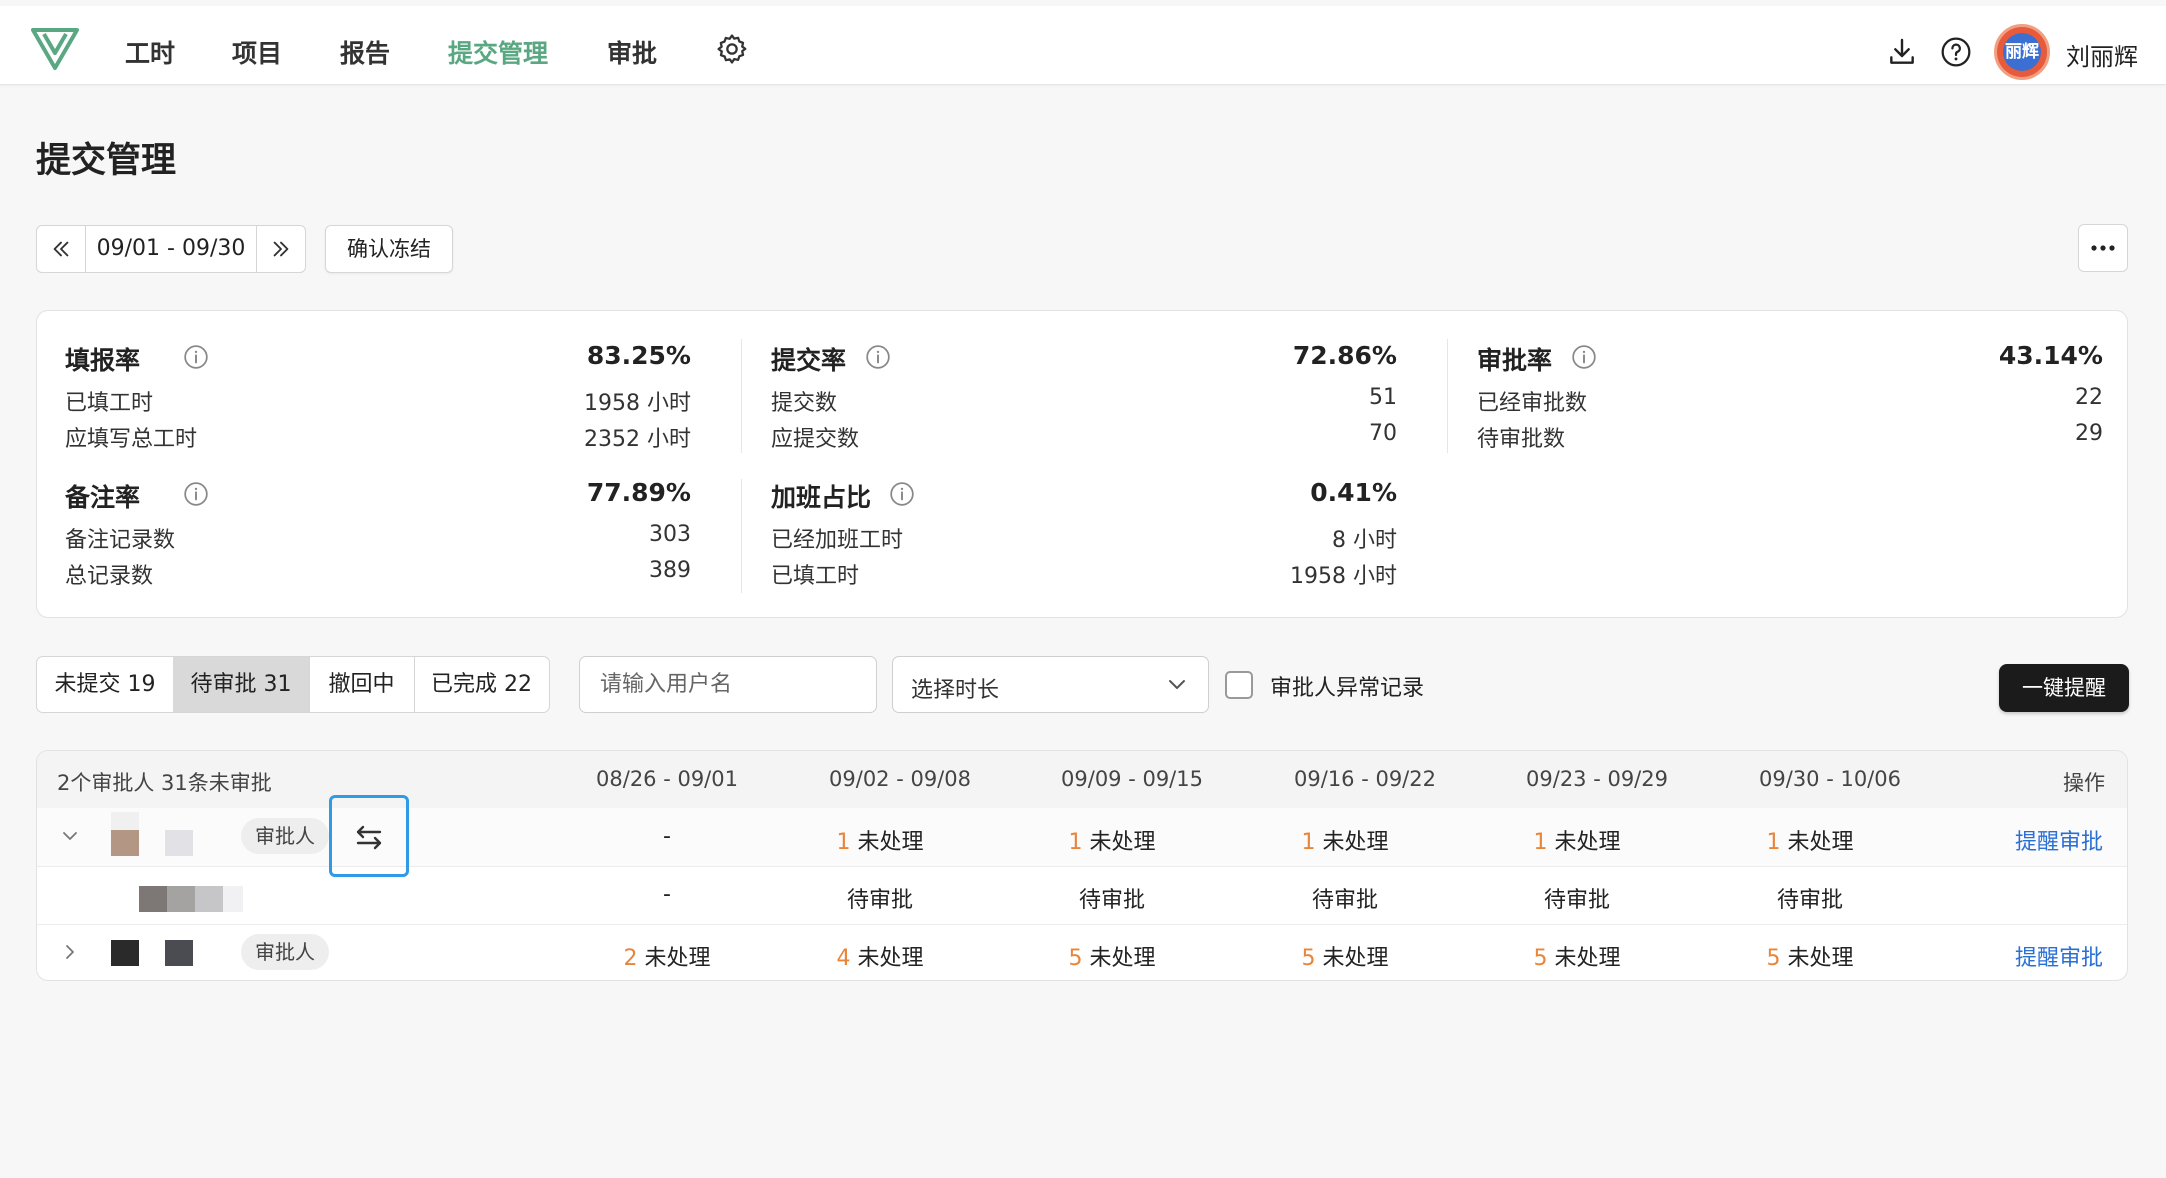  I want to click on nav-item-approval: 审批, so click(632, 52).